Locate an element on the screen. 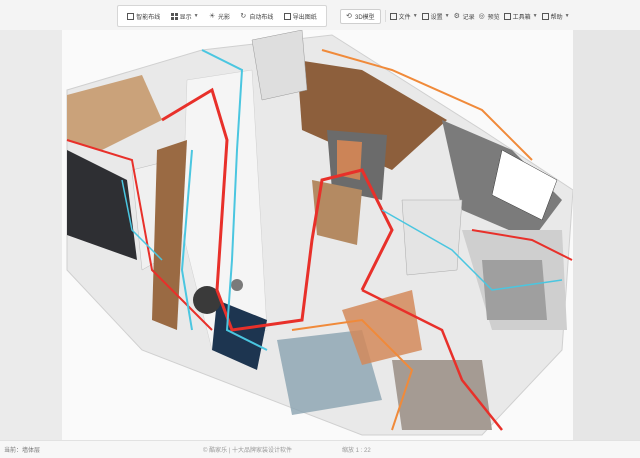 This screenshot has height=458, width=640. divider is located at coordinates (385, 16).